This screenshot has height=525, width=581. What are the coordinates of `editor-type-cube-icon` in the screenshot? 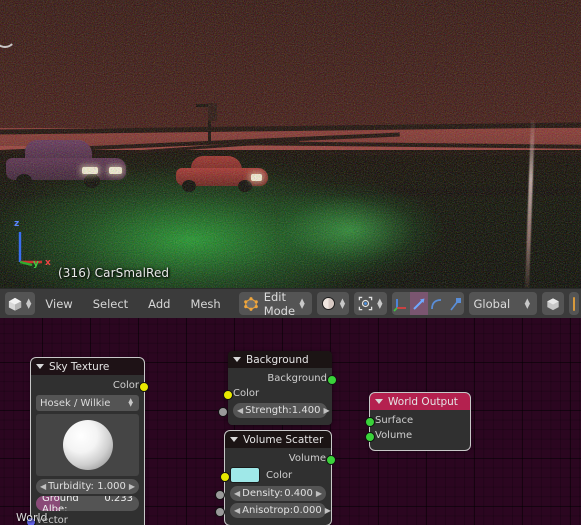 It's located at (15, 304).